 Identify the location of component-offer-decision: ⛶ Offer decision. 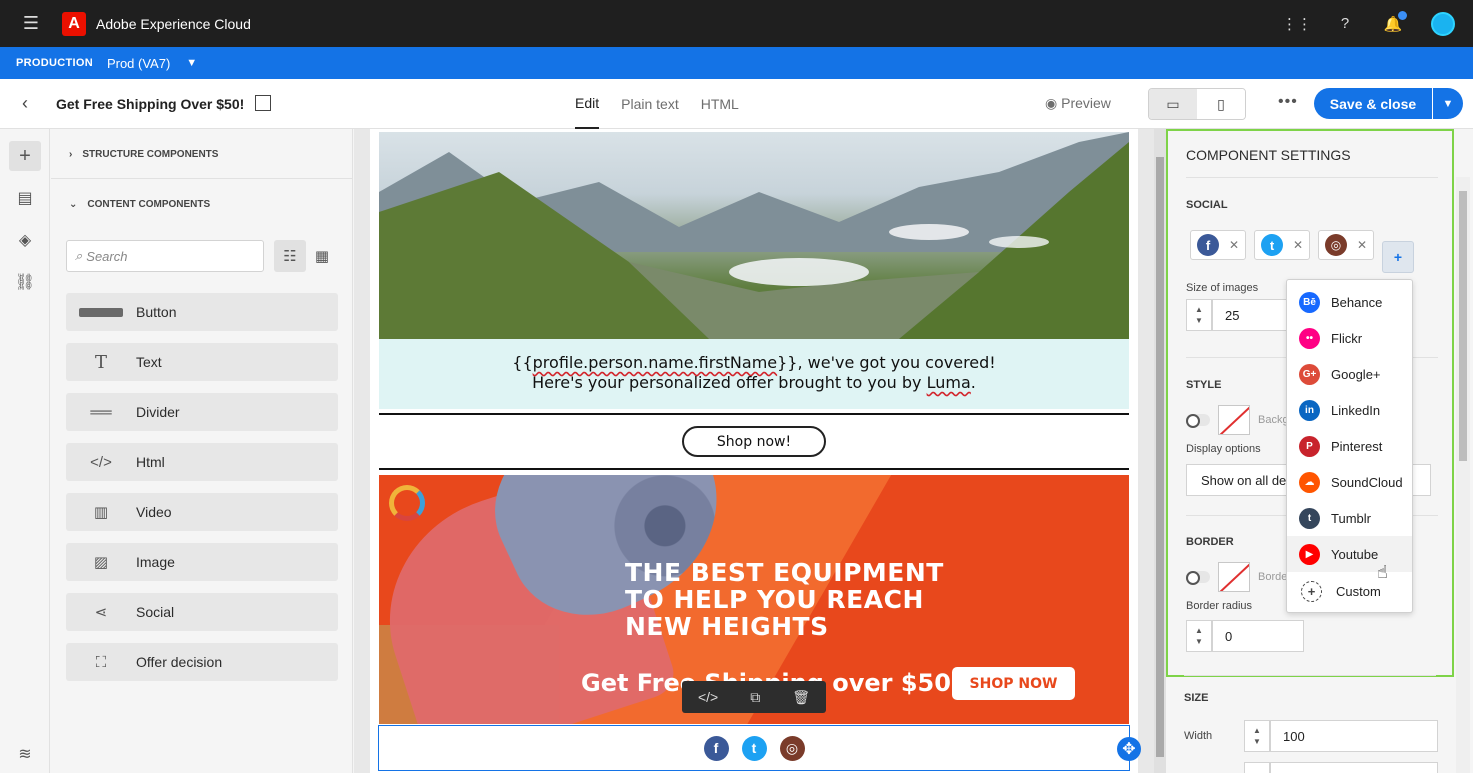
(202, 662).